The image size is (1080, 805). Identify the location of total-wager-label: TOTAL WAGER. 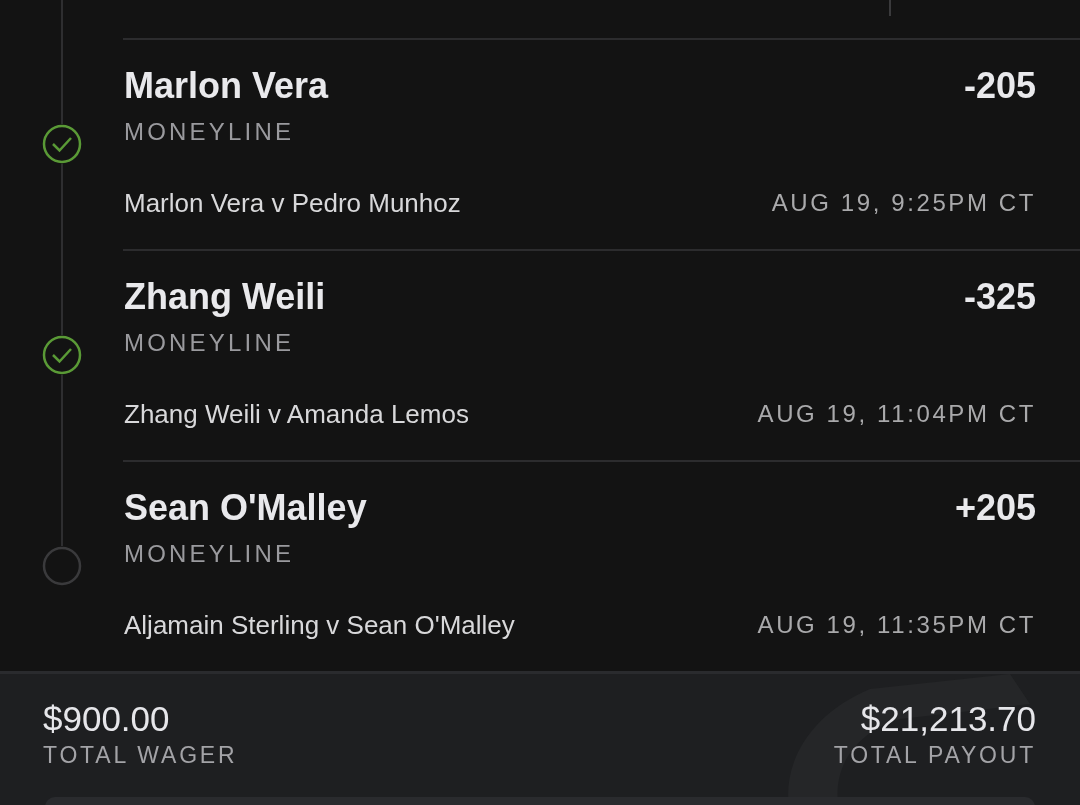
(140, 755).